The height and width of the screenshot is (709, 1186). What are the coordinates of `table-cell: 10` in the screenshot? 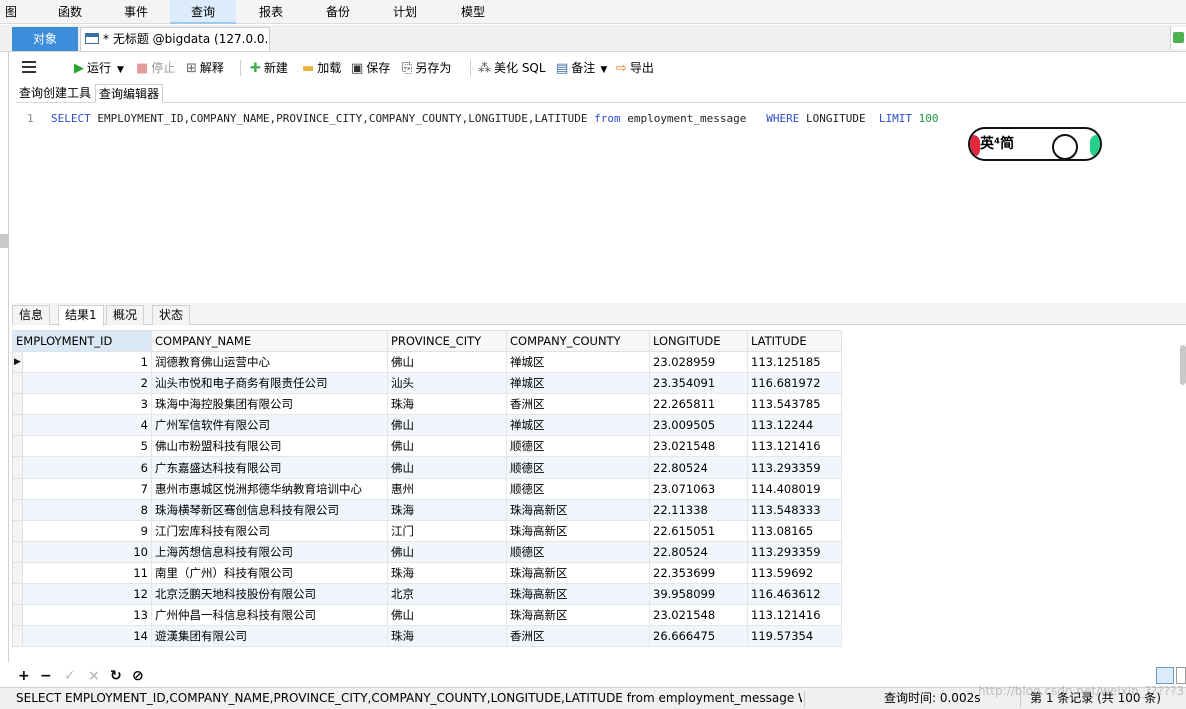 It's located at (87, 551).